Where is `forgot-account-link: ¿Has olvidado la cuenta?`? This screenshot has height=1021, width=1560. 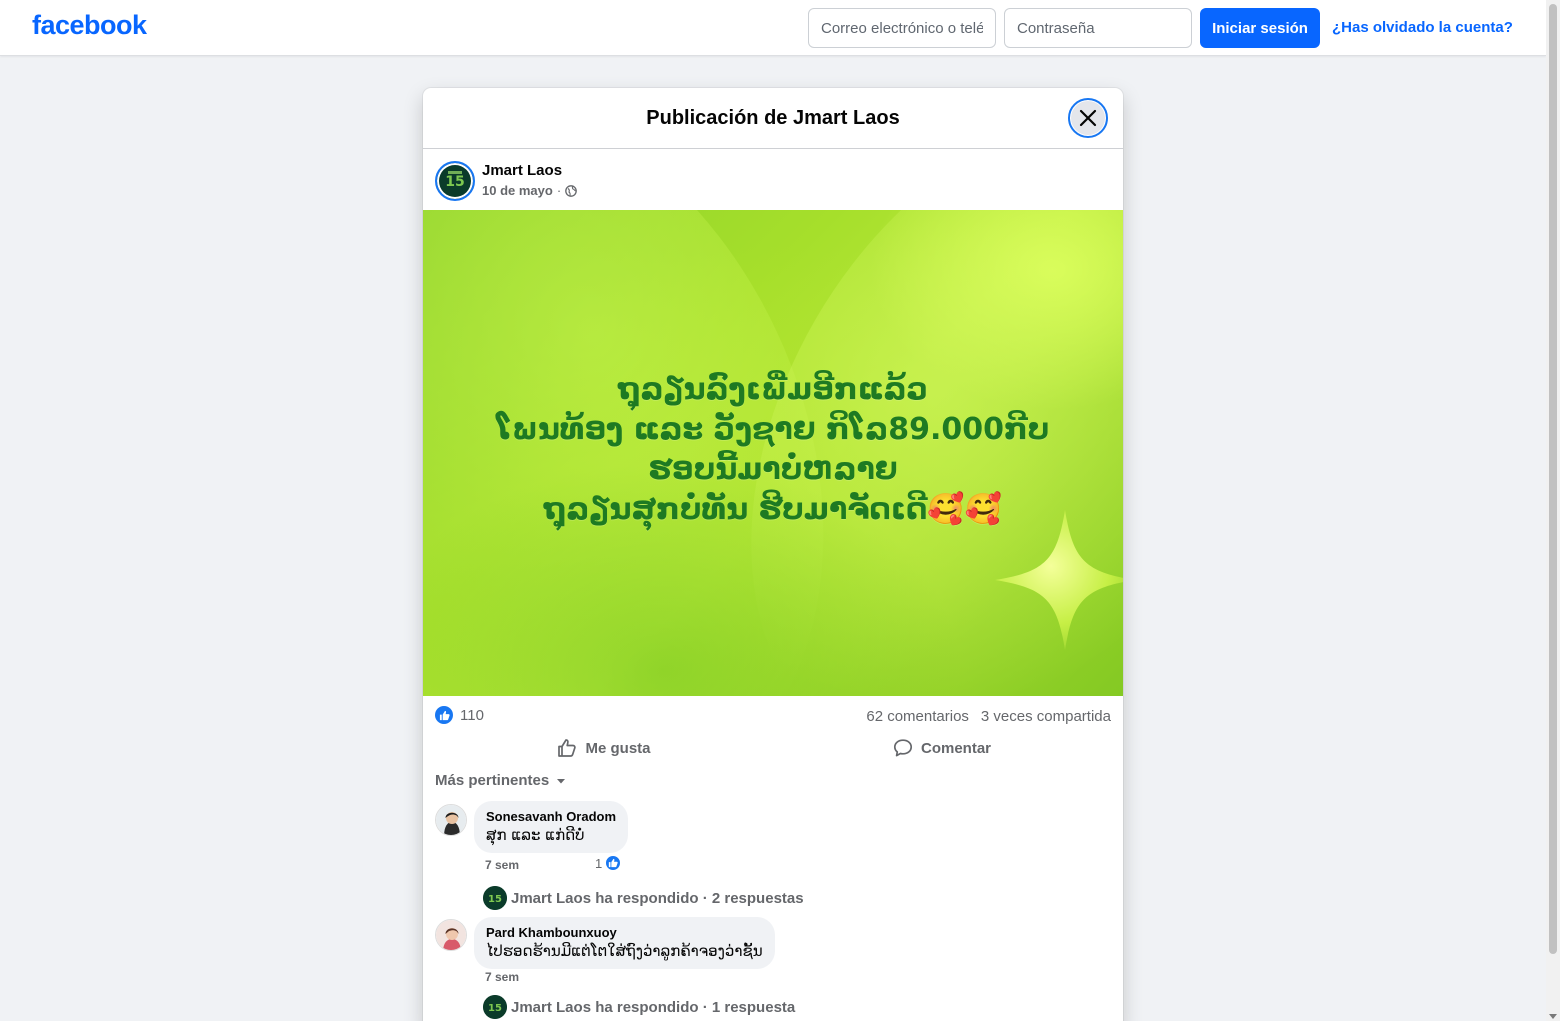
forgot-account-link: ¿Has olvidado la cuenta? is located at coordinates (1422, 27).